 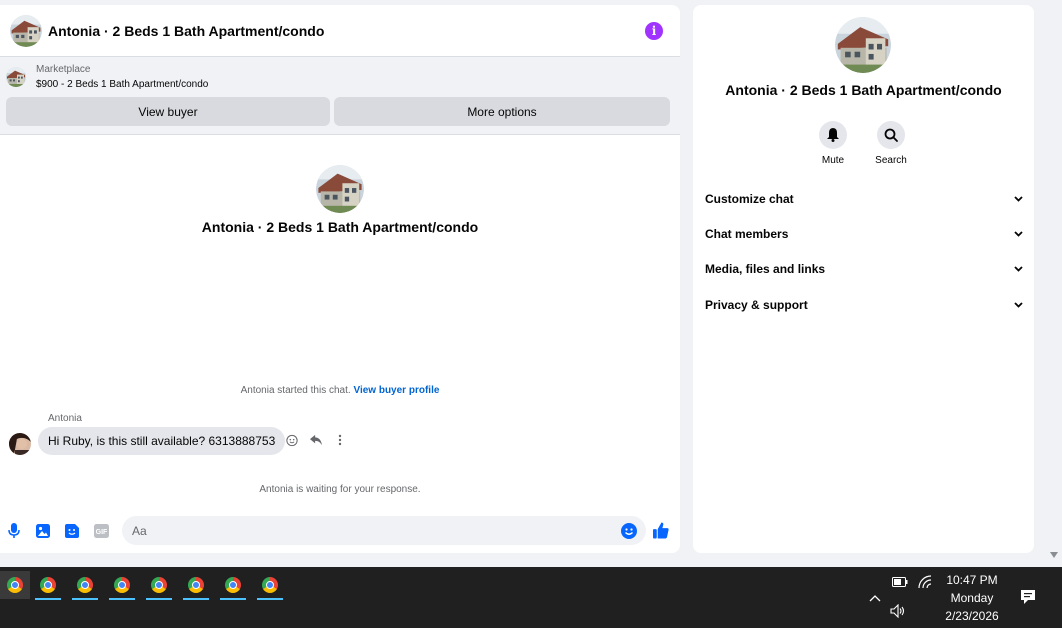 What do you see at coordinates (654, 31) in the screenshot?
I see `info-icon: i` at bounding box center [654, 31].